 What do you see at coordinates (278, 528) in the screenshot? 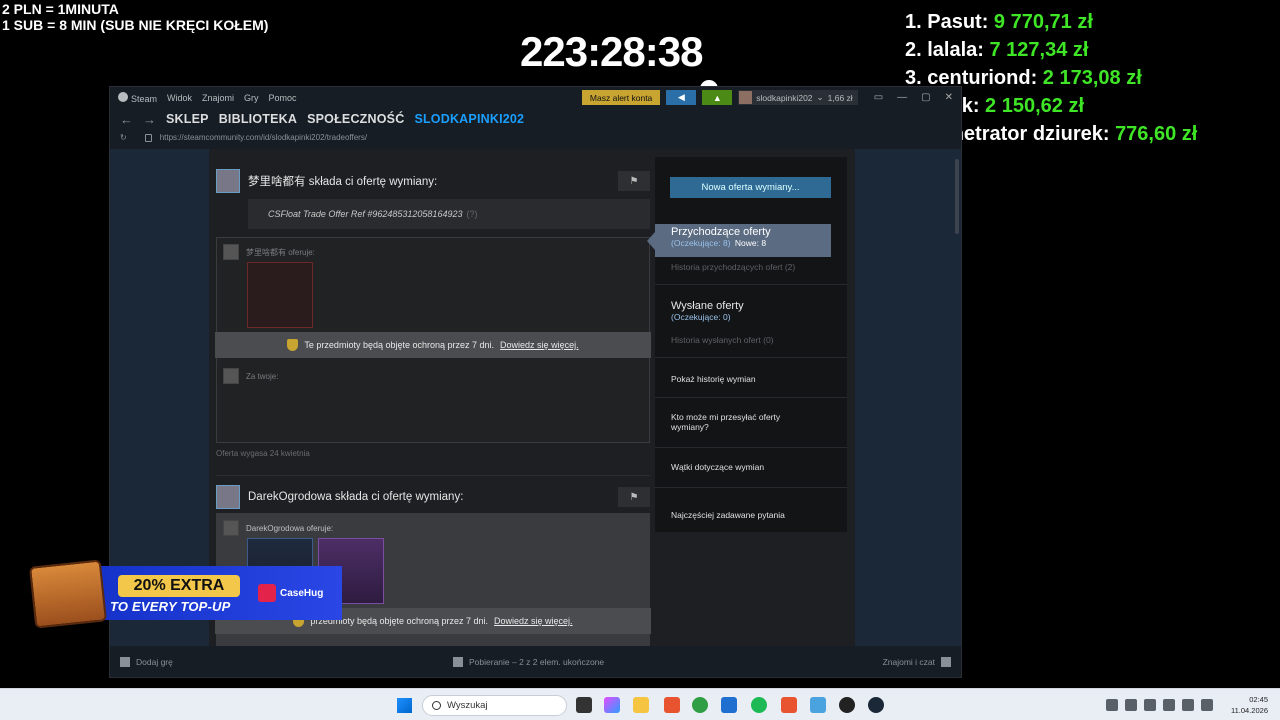
I see `partner-offers-label: DarekOgrodowa oferuje:` at bounding box center [278, 528].